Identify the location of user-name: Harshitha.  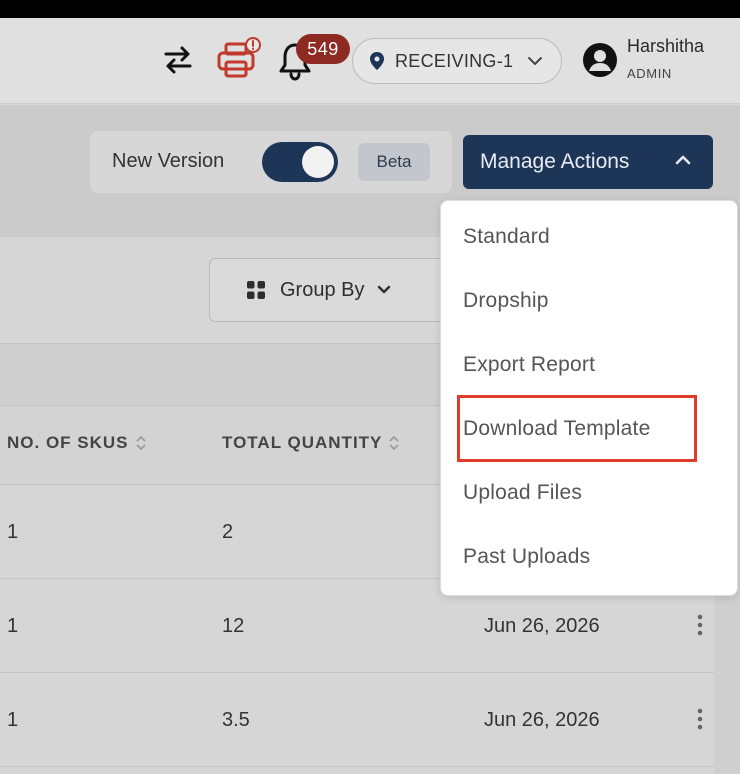
(666, 46).